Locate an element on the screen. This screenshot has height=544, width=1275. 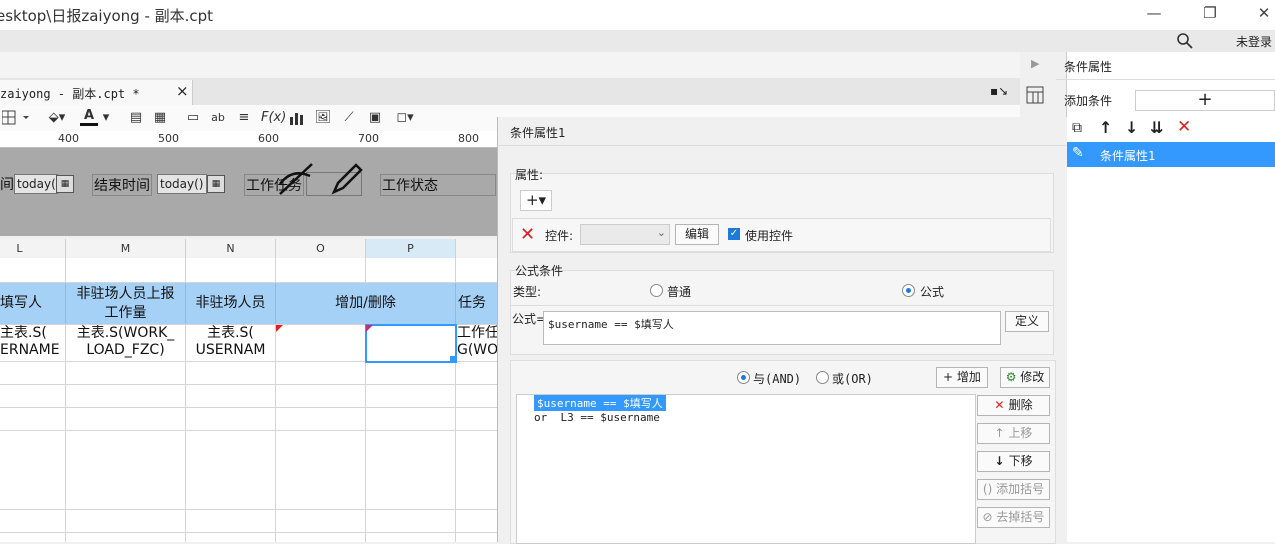
edit-button: 编辑 is located at coordinates (697, 234).